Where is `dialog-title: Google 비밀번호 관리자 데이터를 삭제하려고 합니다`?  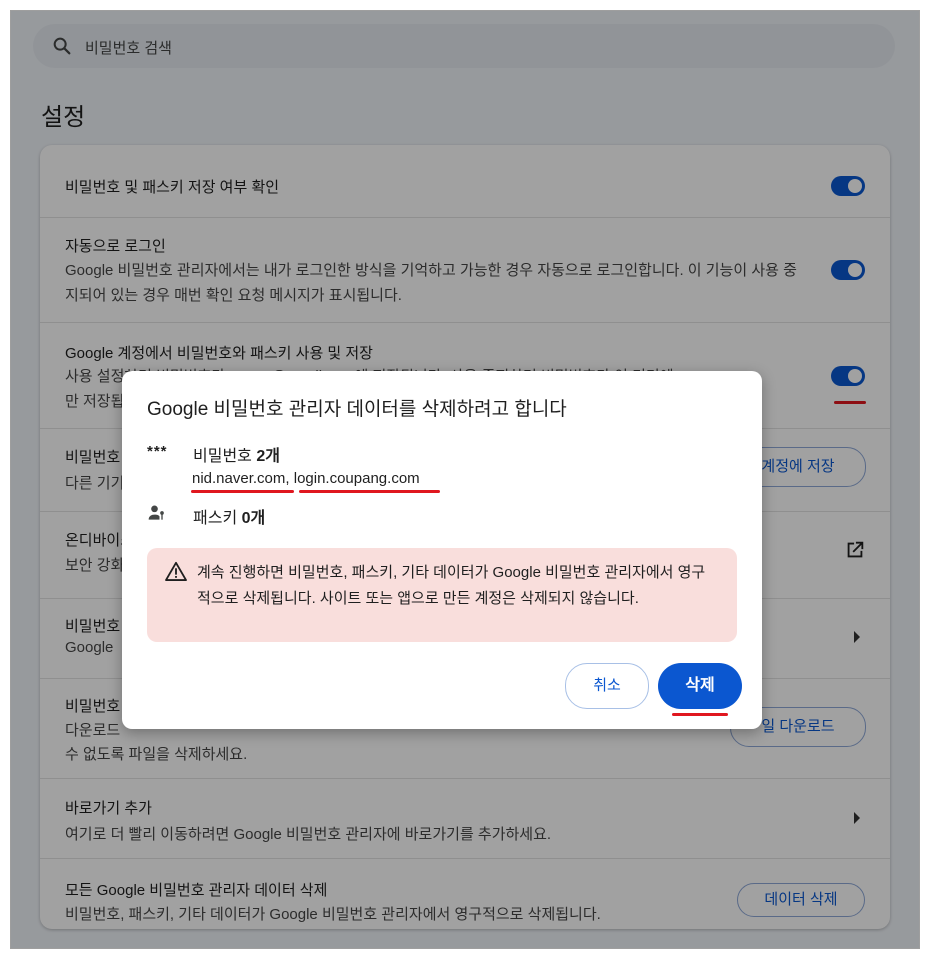
dialog-title: Google 비밀번호 관리자 데이터를 삭제하려고 합니다 is located at coordinates (357, 409).